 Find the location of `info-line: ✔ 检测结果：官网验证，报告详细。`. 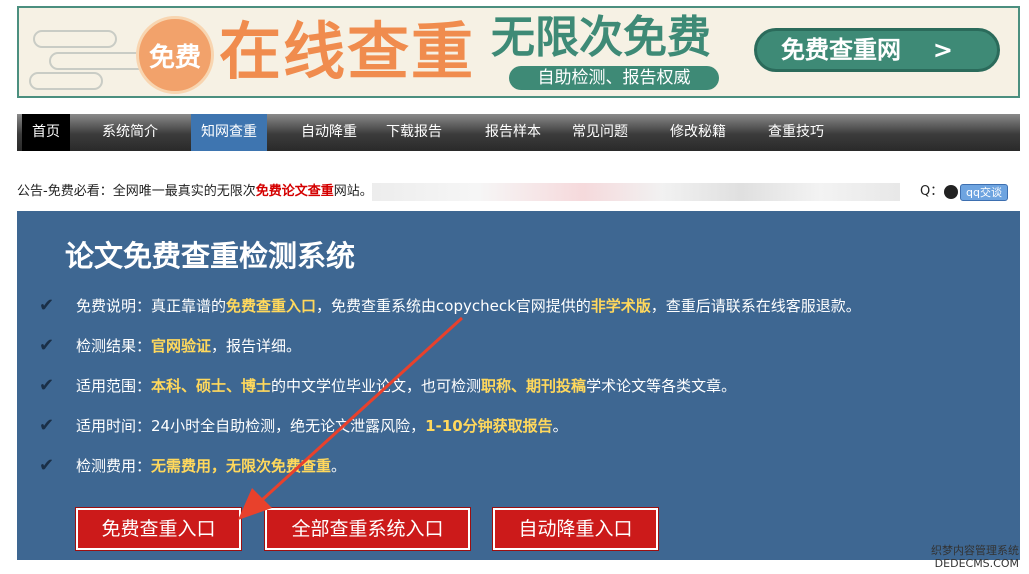

info-line: ✔ 检测结果：官网验证，报告详细。 is located at coordinates (170, 345).